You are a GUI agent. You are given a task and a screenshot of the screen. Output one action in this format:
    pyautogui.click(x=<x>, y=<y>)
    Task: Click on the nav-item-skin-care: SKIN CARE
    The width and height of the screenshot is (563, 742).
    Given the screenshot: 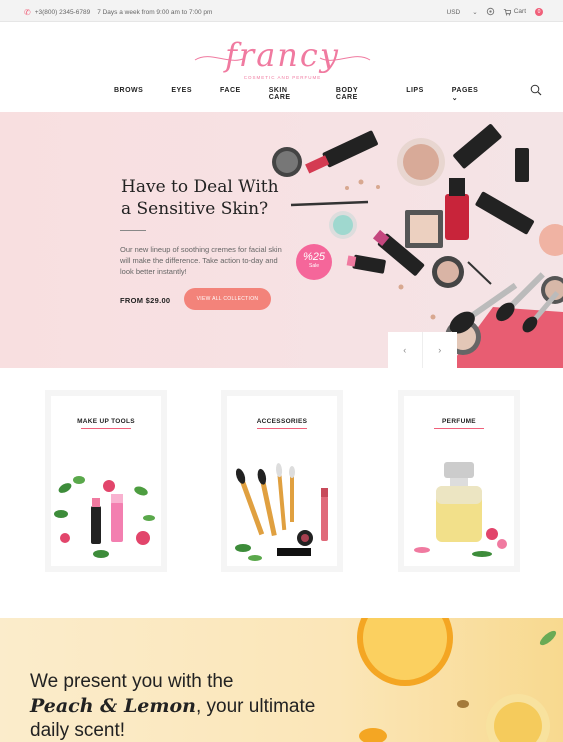 What is the action you would take?
    pyautogui.click(x=288, y=94)
    